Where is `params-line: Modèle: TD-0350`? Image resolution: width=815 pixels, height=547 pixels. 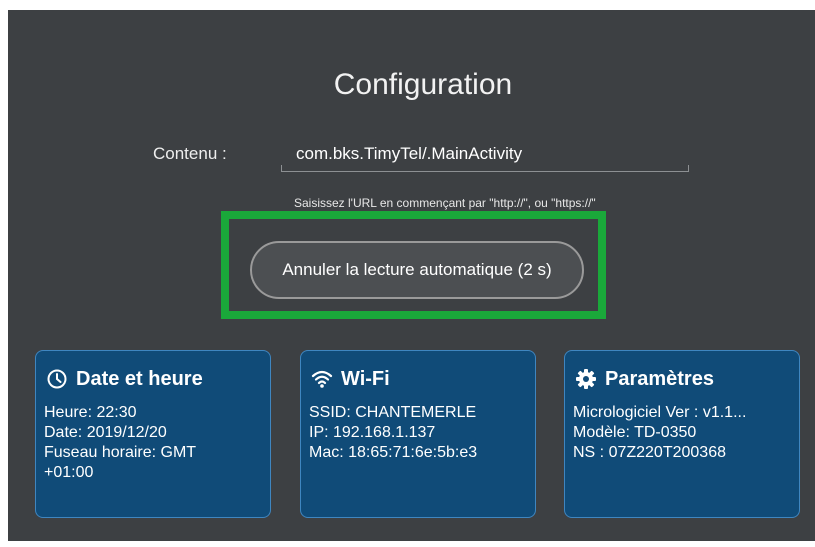
params-line: Modèle: TD-0350 is located at coordinates (635, 432).